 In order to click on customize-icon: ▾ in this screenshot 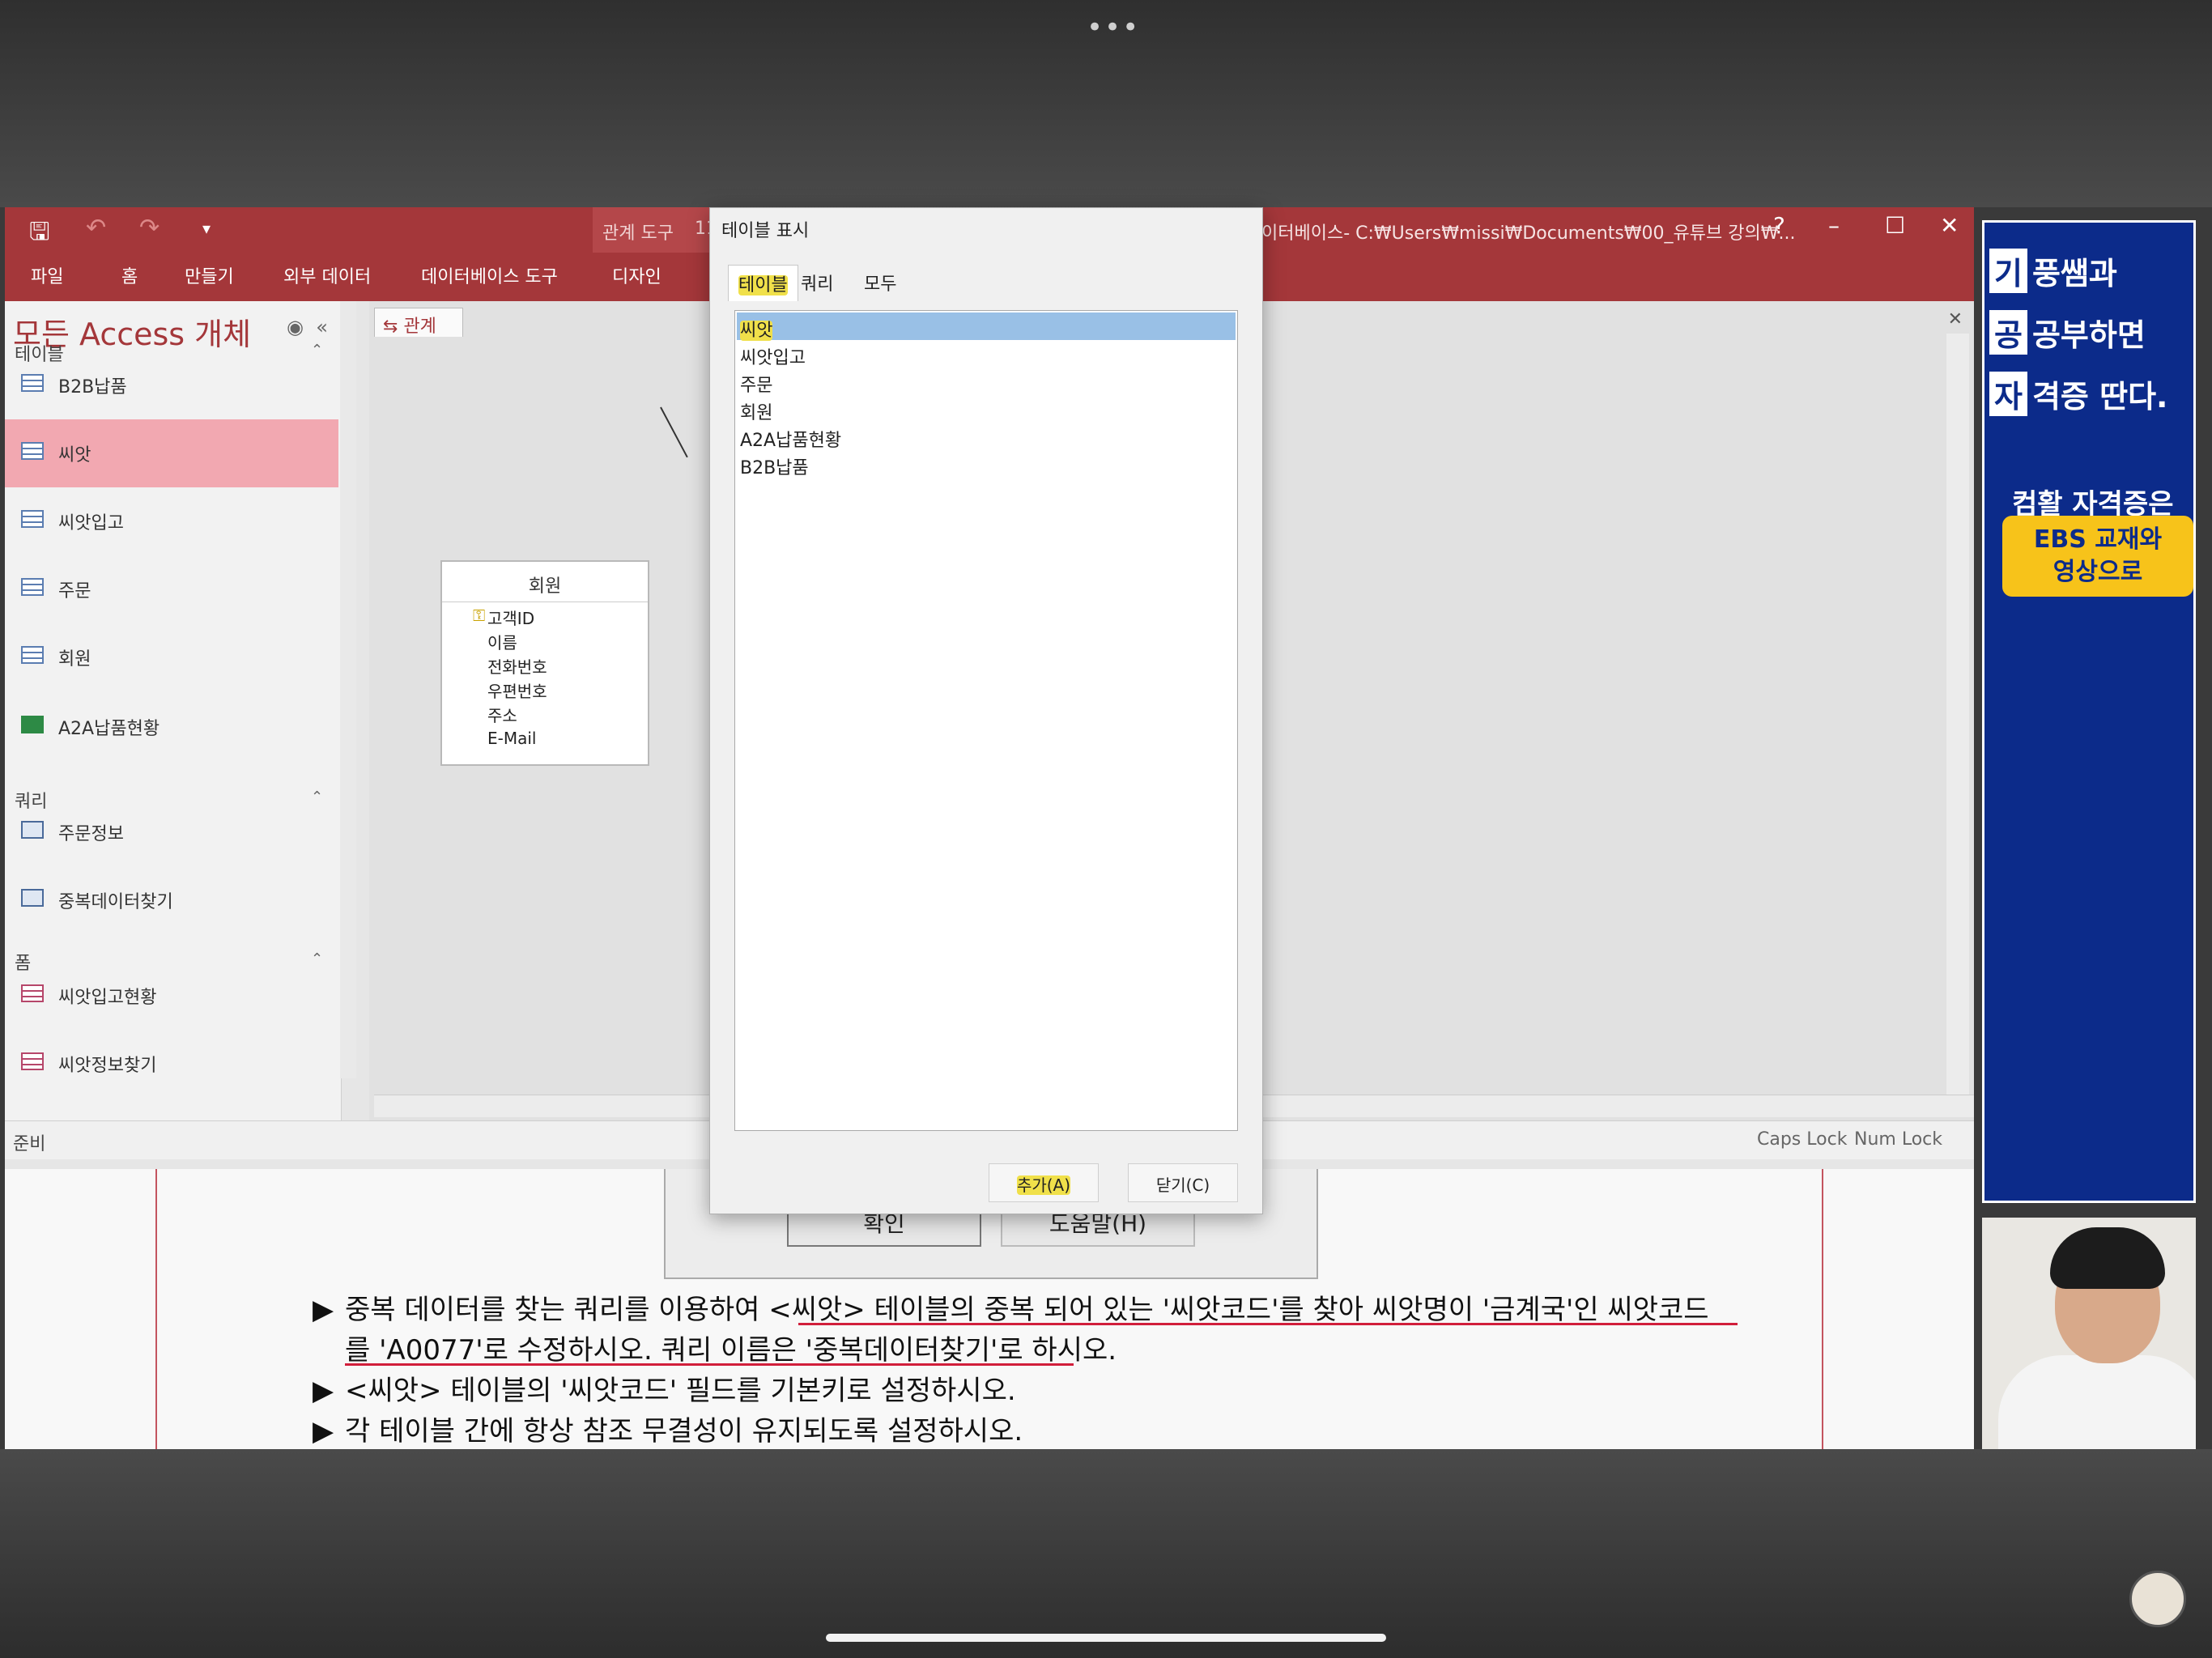, I will do `click(207, 228)`.